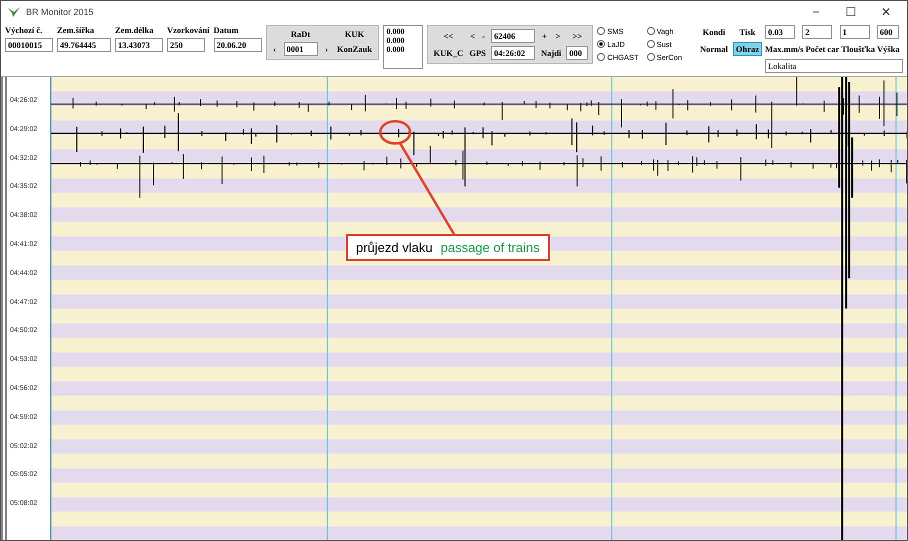 The height and width of the screenshot is (541, 908). What do you see at coordinates (326, 49) in the screenshot?
I see `next-button: ›` at bounding box center [326, 49].